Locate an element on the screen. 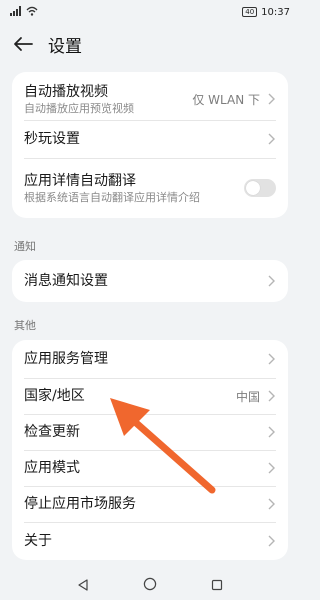 The width and height of the screenshot is (320, 600). row-main: 秒玩设置 is located at coordinates (145, 139).